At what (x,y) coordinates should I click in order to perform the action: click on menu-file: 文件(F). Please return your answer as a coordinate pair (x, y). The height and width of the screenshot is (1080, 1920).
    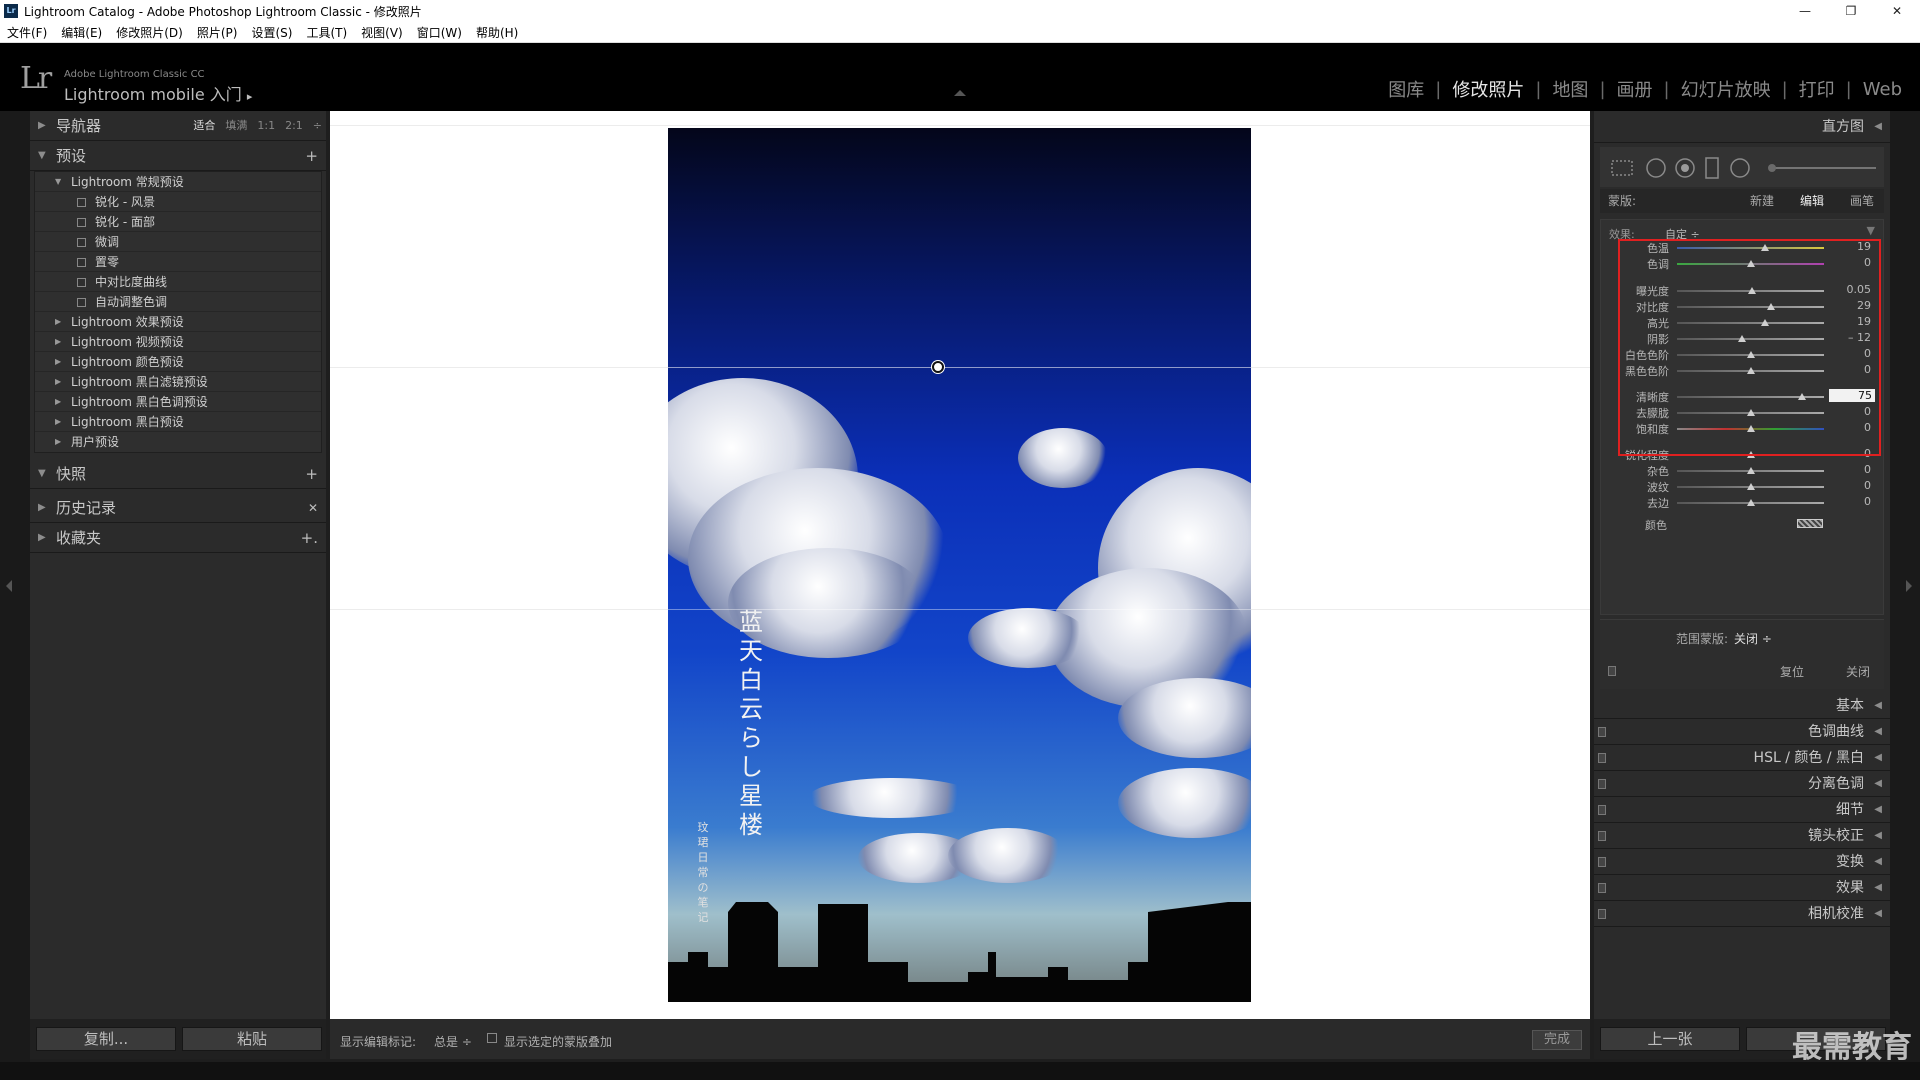
    Looking at the image, I should click on (27, 32).